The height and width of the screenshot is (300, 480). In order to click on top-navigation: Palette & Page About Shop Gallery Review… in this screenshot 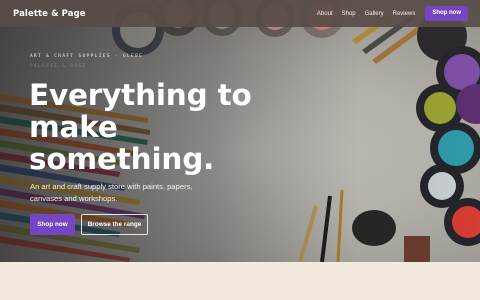, I will do `click(240, 13)`.